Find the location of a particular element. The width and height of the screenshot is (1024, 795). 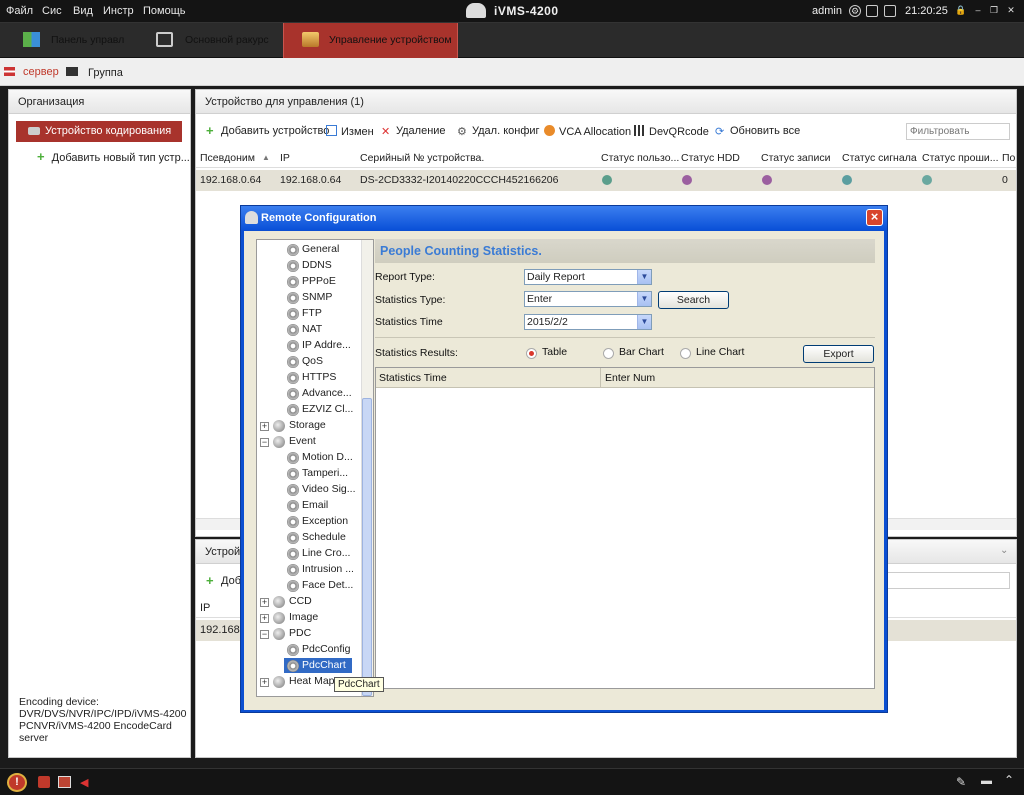

tree-scrollbar is located at coordinates (367, 468).